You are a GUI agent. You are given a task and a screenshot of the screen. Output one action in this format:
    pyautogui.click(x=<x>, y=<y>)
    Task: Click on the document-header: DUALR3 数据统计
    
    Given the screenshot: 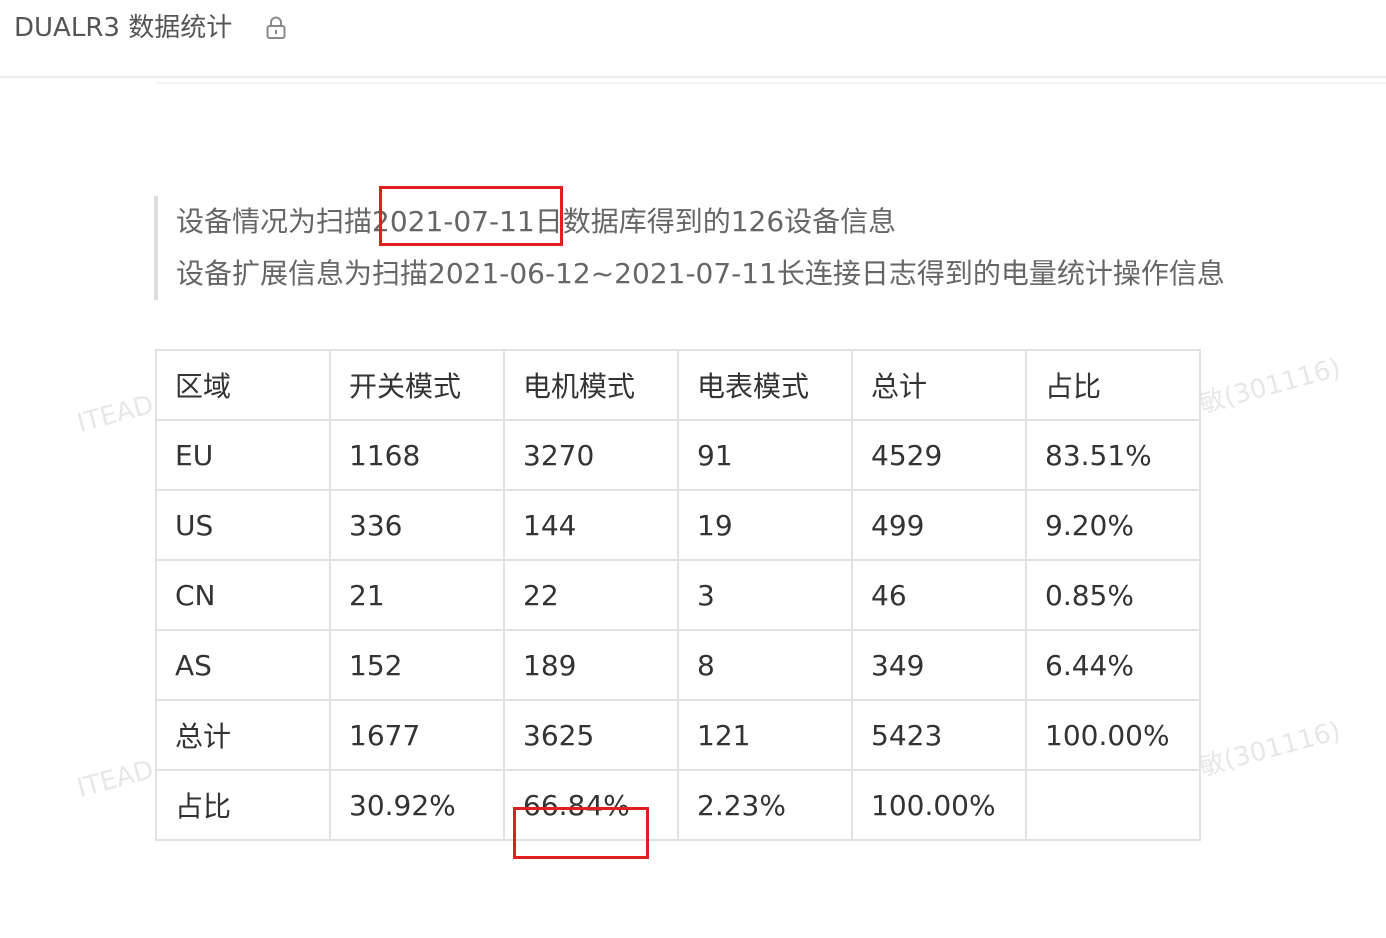 What is the action you would take?
    pyautogui.click(x=693, y=39)
    